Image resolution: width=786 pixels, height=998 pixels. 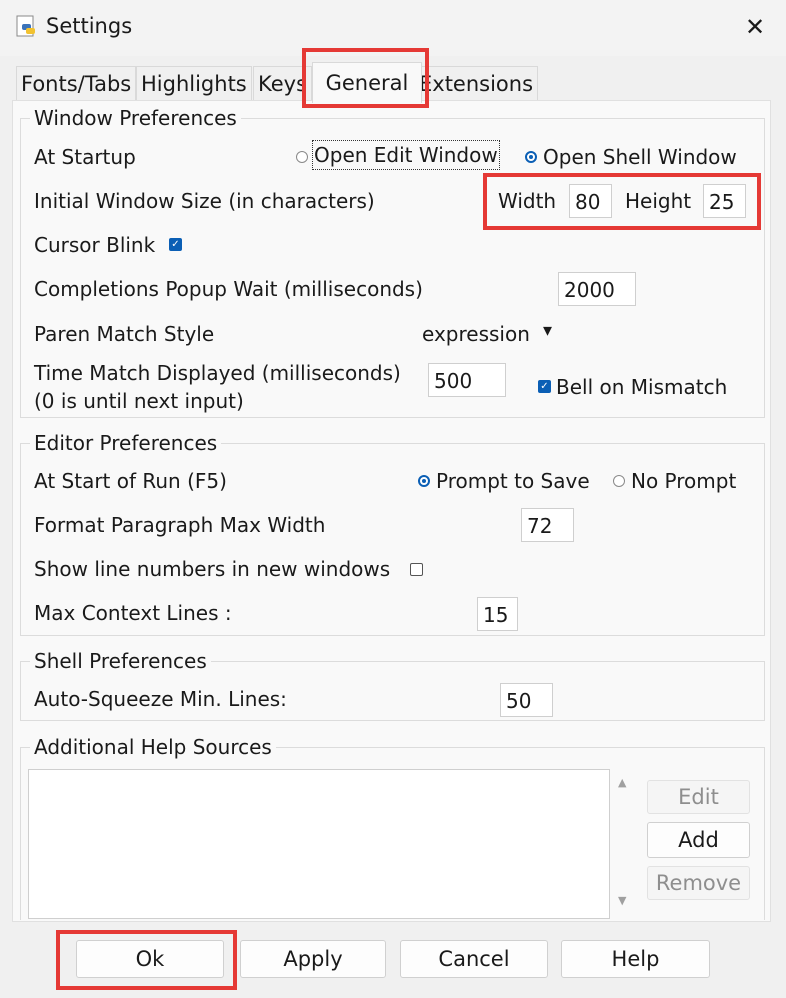 What do you see at coordinates (135, 118) in the screenshot?
I see `window-preferences-title: Window Preferences` at bounding box center [135, 118].